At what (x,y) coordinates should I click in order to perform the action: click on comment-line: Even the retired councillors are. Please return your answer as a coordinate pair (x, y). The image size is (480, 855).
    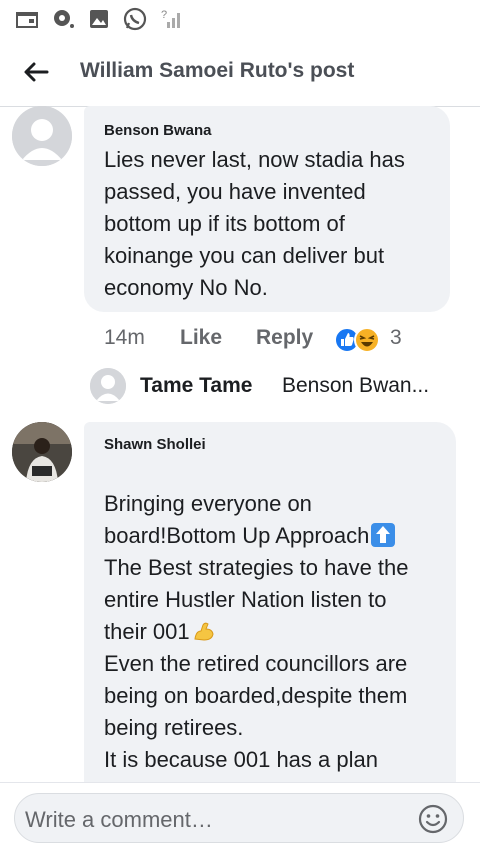
    Looking at the image, I should click on (256, 663).